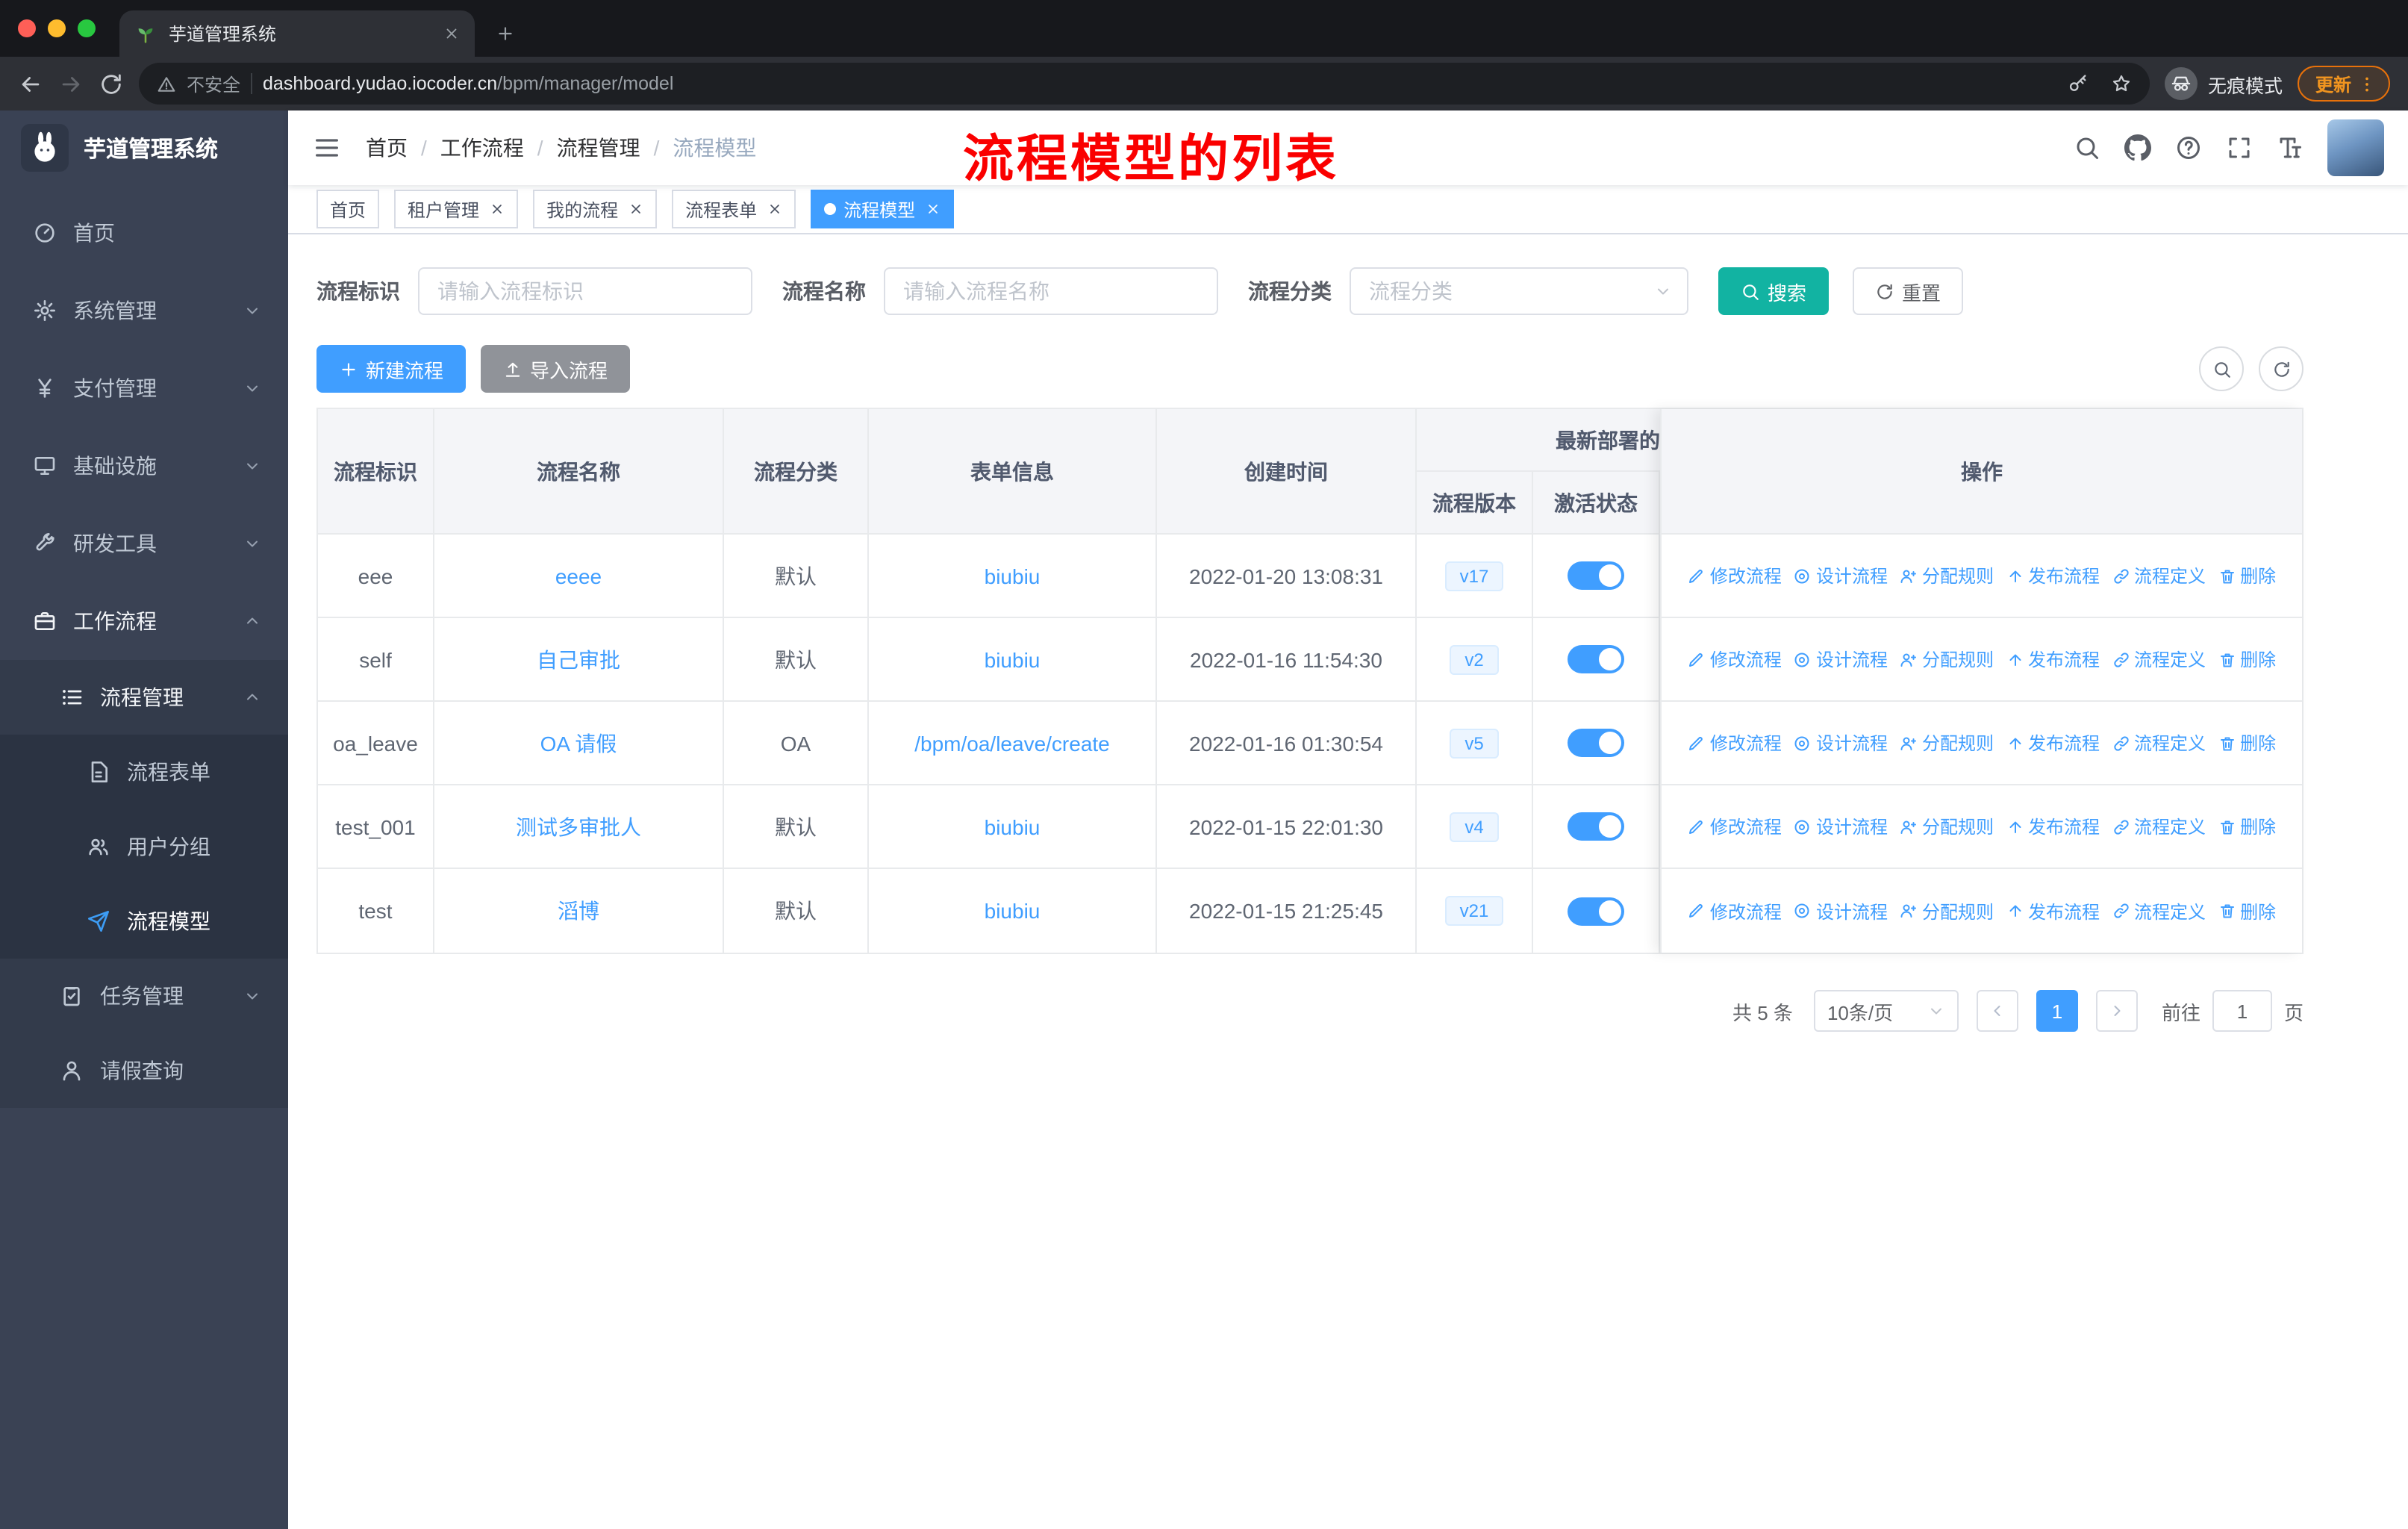  Describe the element at coordinates (2343, 84) in the screenshot. I see `update-browser-button: 更新` at that location.